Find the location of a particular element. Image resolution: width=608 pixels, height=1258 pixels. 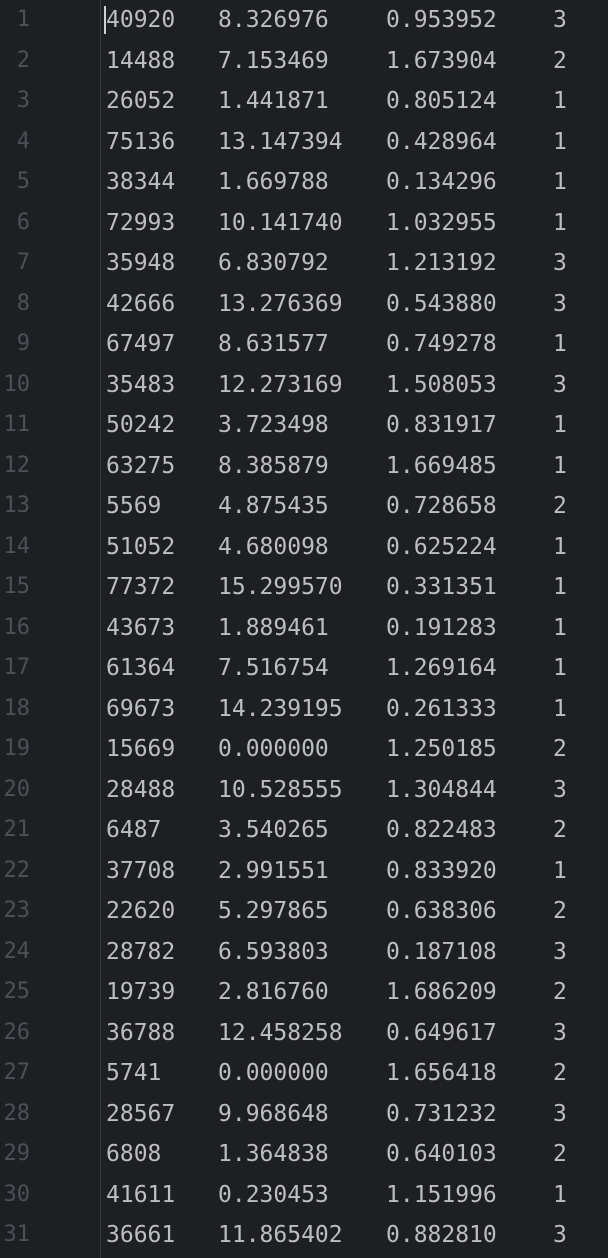

column-2-value: 1.669788 is located at coordinates (273, 182).